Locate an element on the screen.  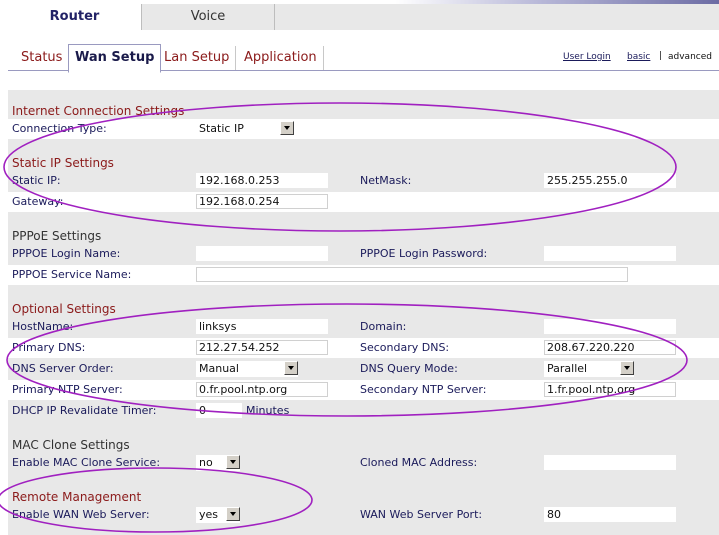
wan-web-port-label: WAN Web Server Port: is located at coordinates (421, 514).